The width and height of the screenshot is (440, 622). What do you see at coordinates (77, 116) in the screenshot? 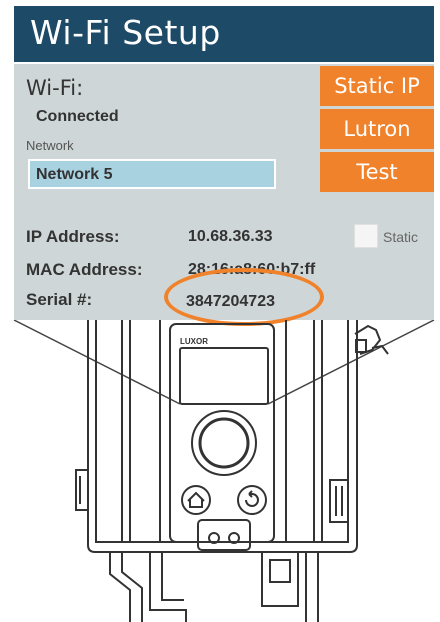
I see `wifi-status: Connected` at bounding box center [77, 116].